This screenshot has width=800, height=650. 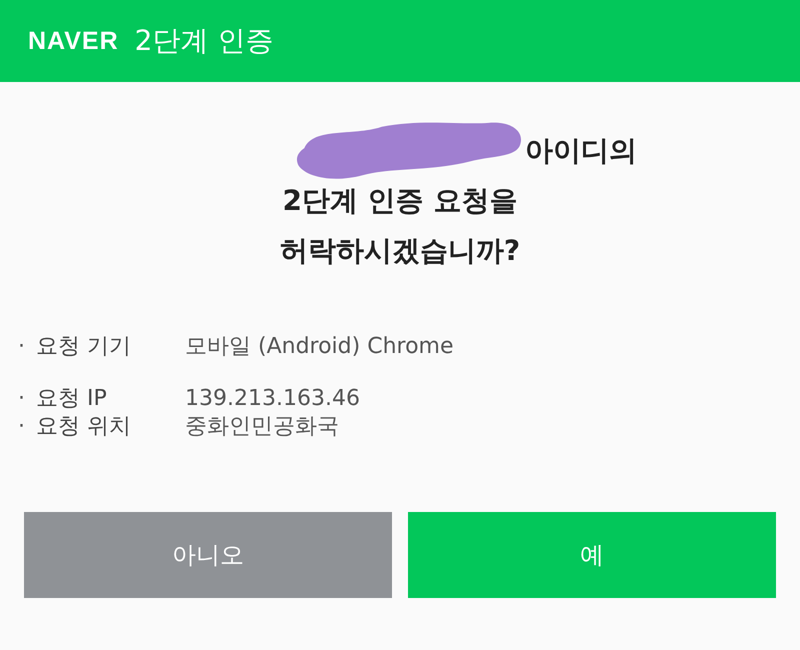 I want to click on confirm-button: 예, so click(x=592, y=555).